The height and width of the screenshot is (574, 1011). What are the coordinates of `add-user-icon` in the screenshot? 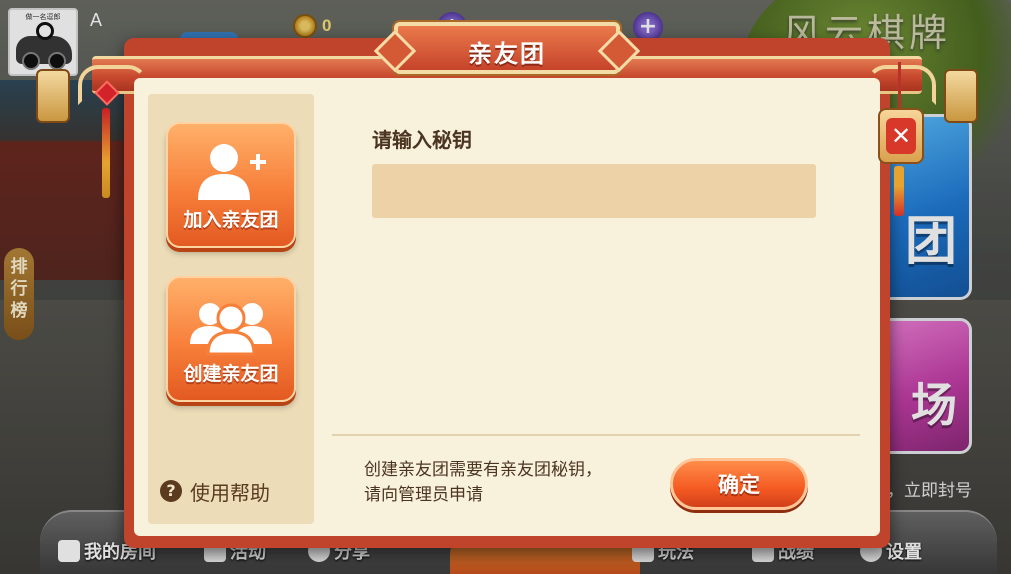 It's located at (231, 172).